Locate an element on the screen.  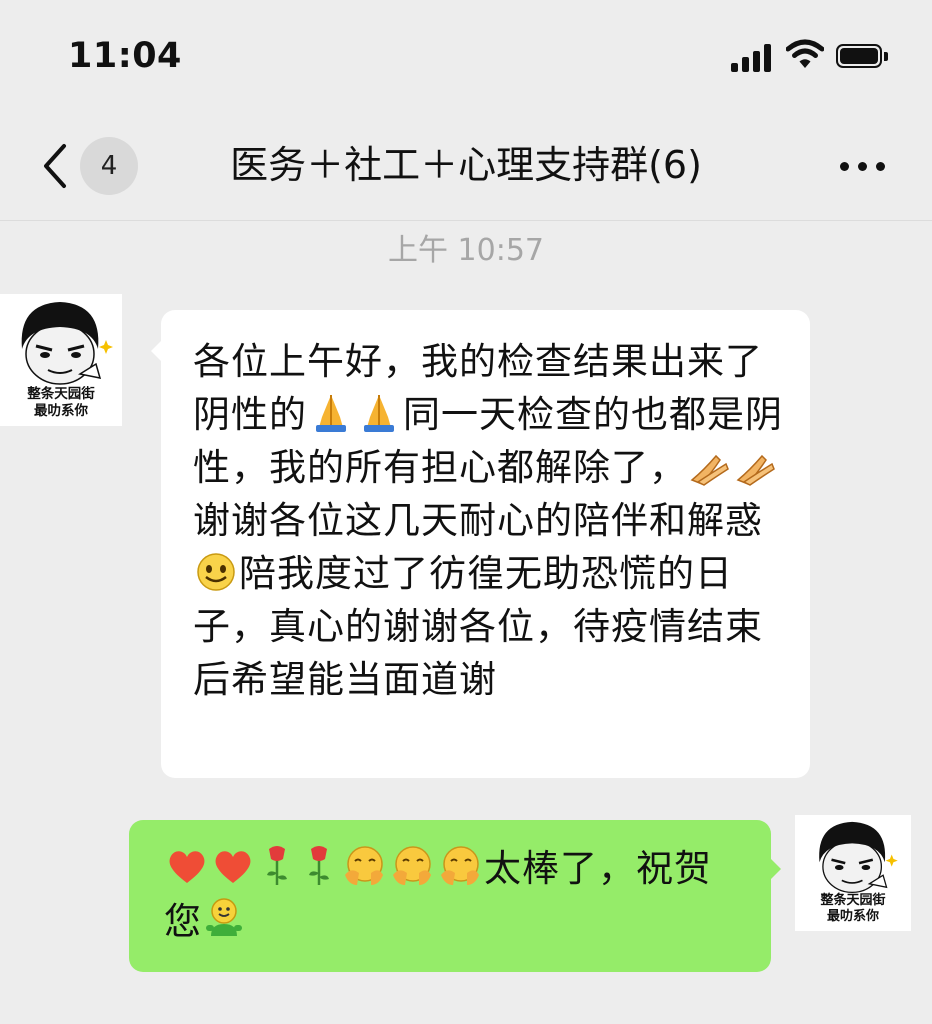
chat-header: 4 医务＋社工＋心理支持群(6) is located at coordinates (466, 165).